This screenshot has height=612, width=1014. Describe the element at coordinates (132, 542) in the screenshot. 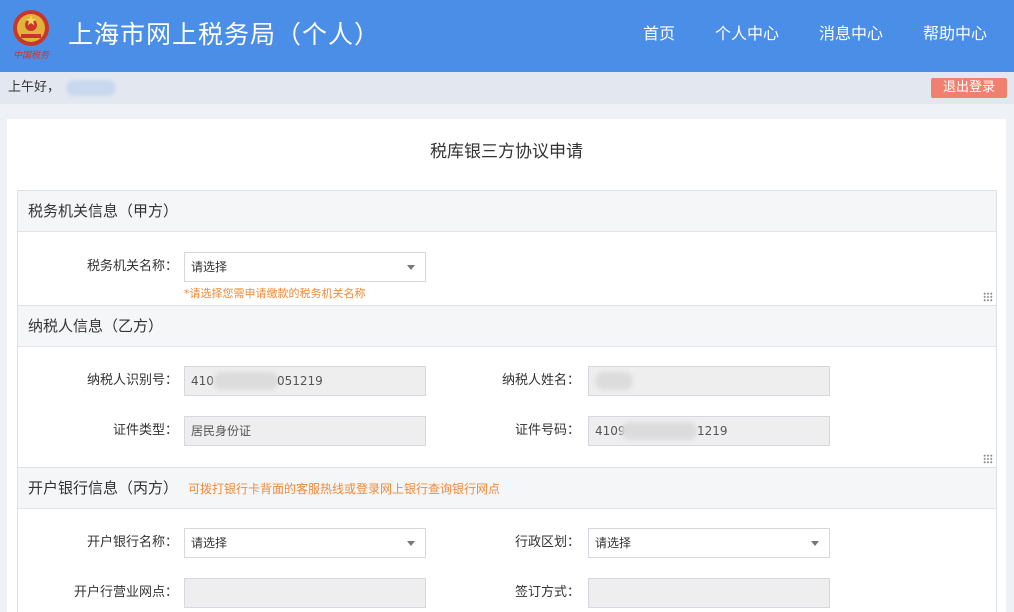

I see `bank-name-label: 开户银行名称：` at that location.